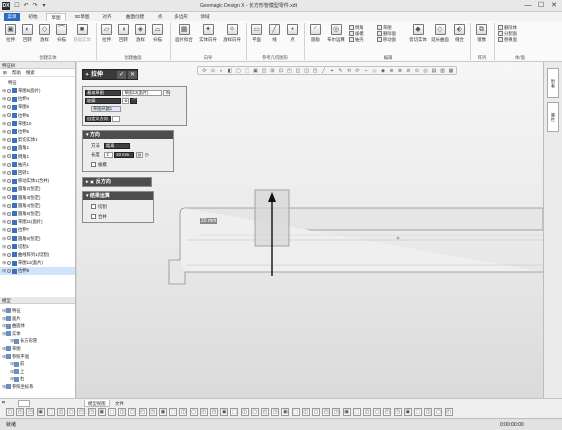 This screenshot has height=430, width=562. What do you see at coordinates (16, 72) in the screenshot?
I see `help-link: 帮助` at bounding box center [16, 72].